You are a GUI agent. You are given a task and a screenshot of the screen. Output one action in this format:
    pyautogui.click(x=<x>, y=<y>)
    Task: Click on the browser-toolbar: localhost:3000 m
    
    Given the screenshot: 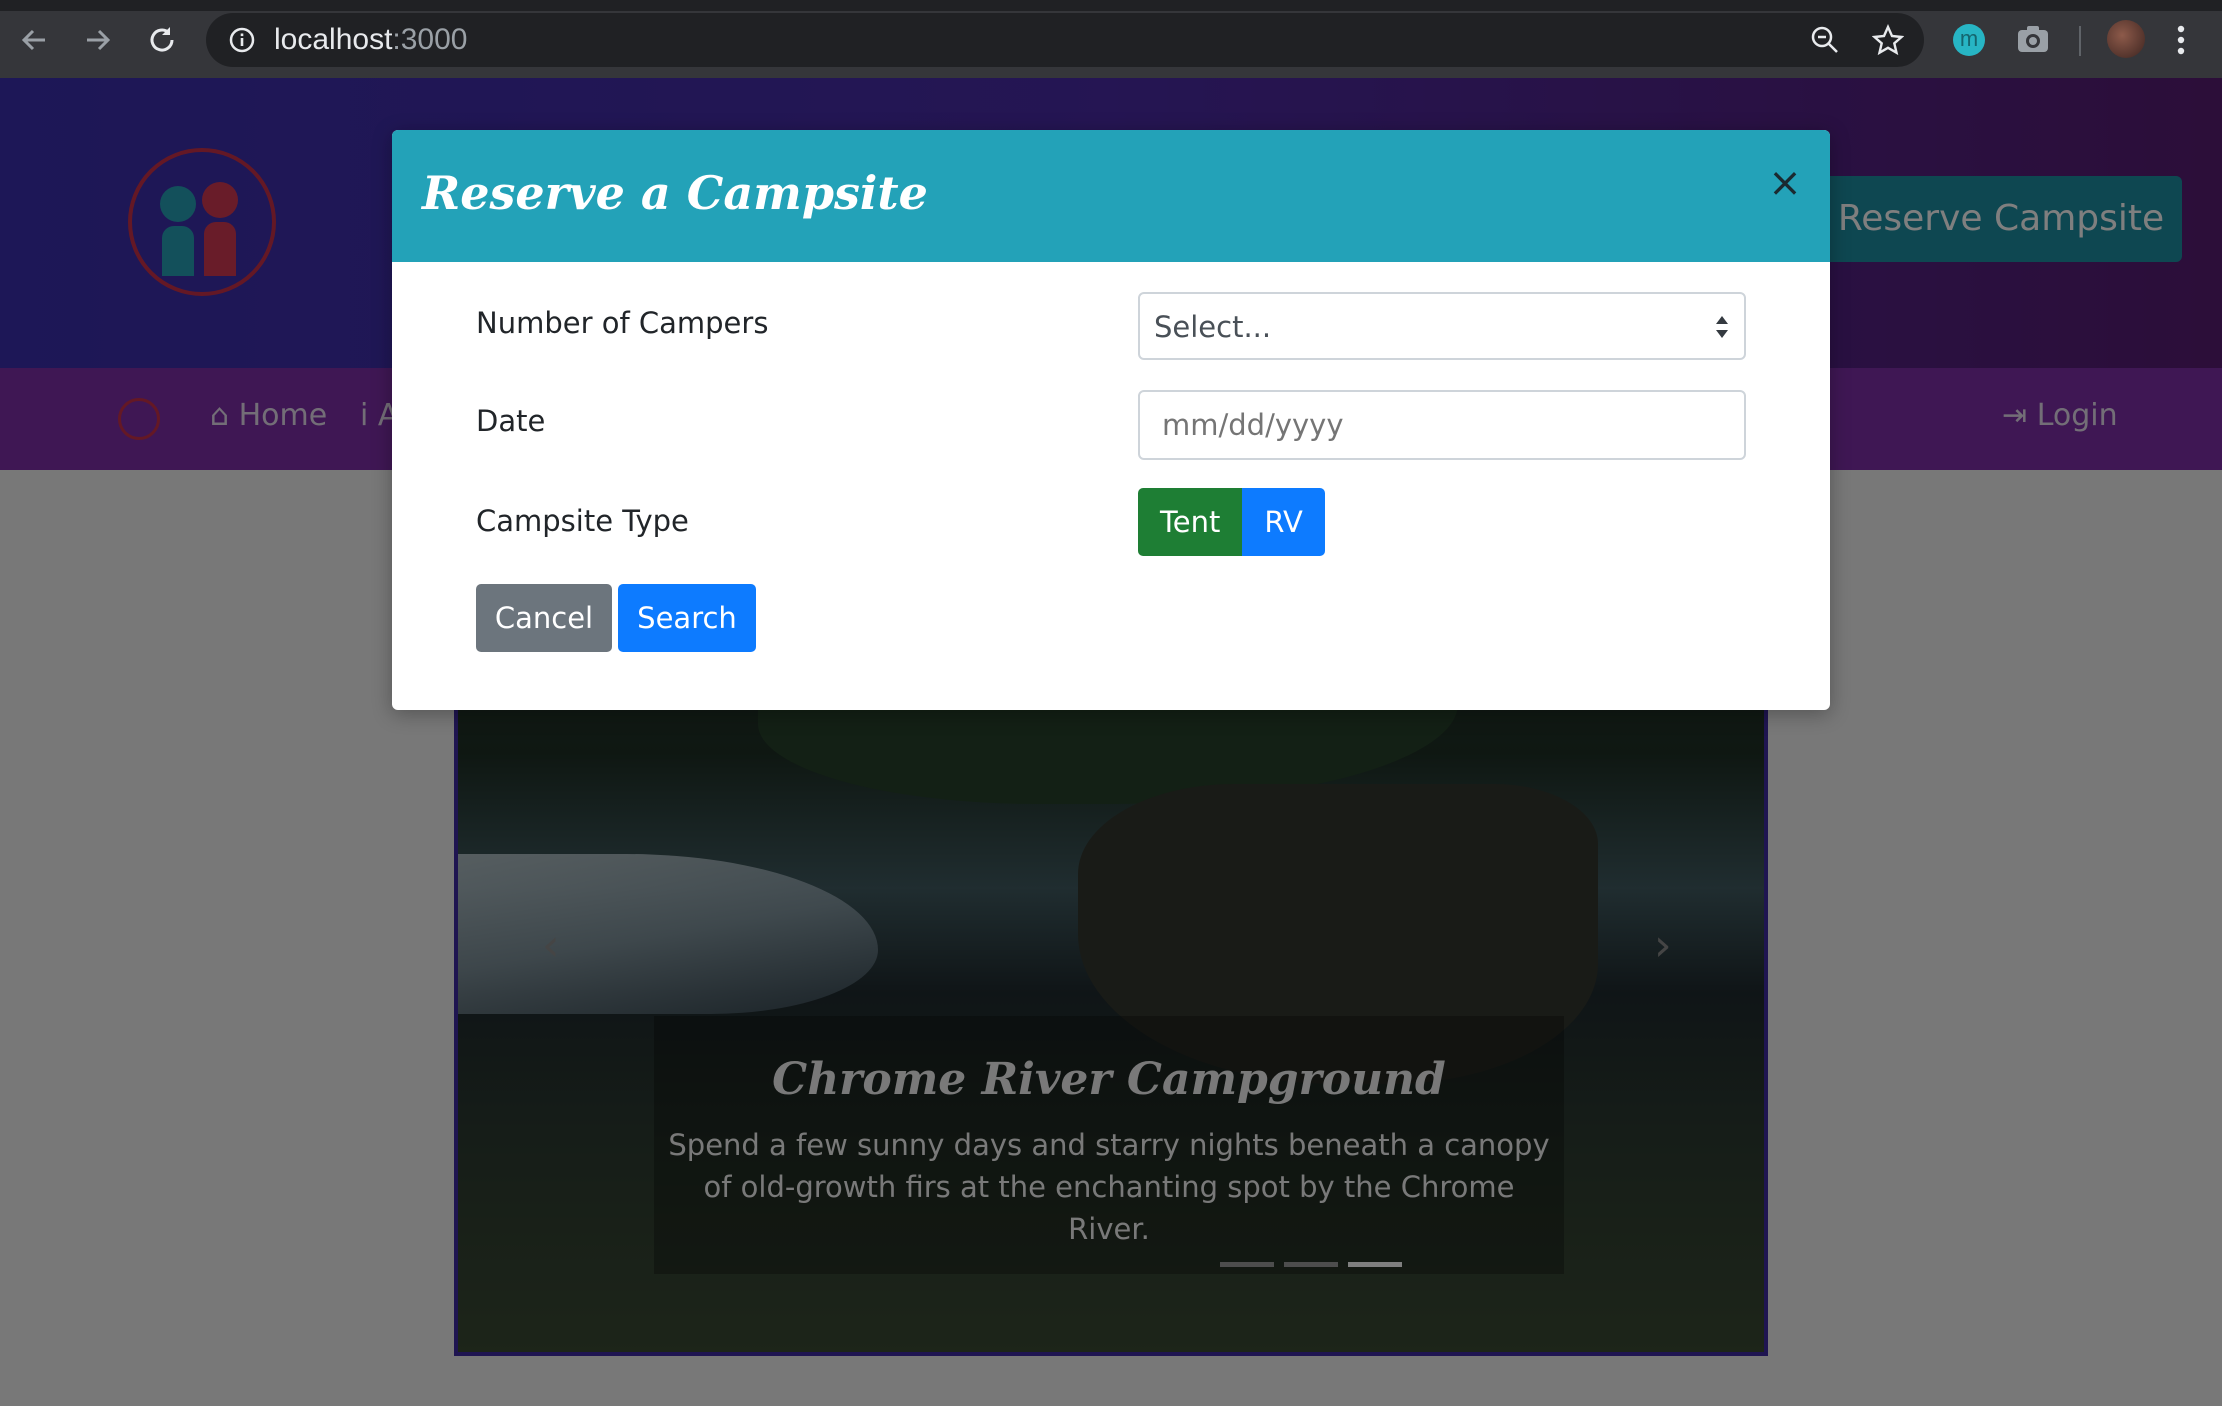 What is the action you would take?
    pyautogui.click(x=1111, y=39)
    